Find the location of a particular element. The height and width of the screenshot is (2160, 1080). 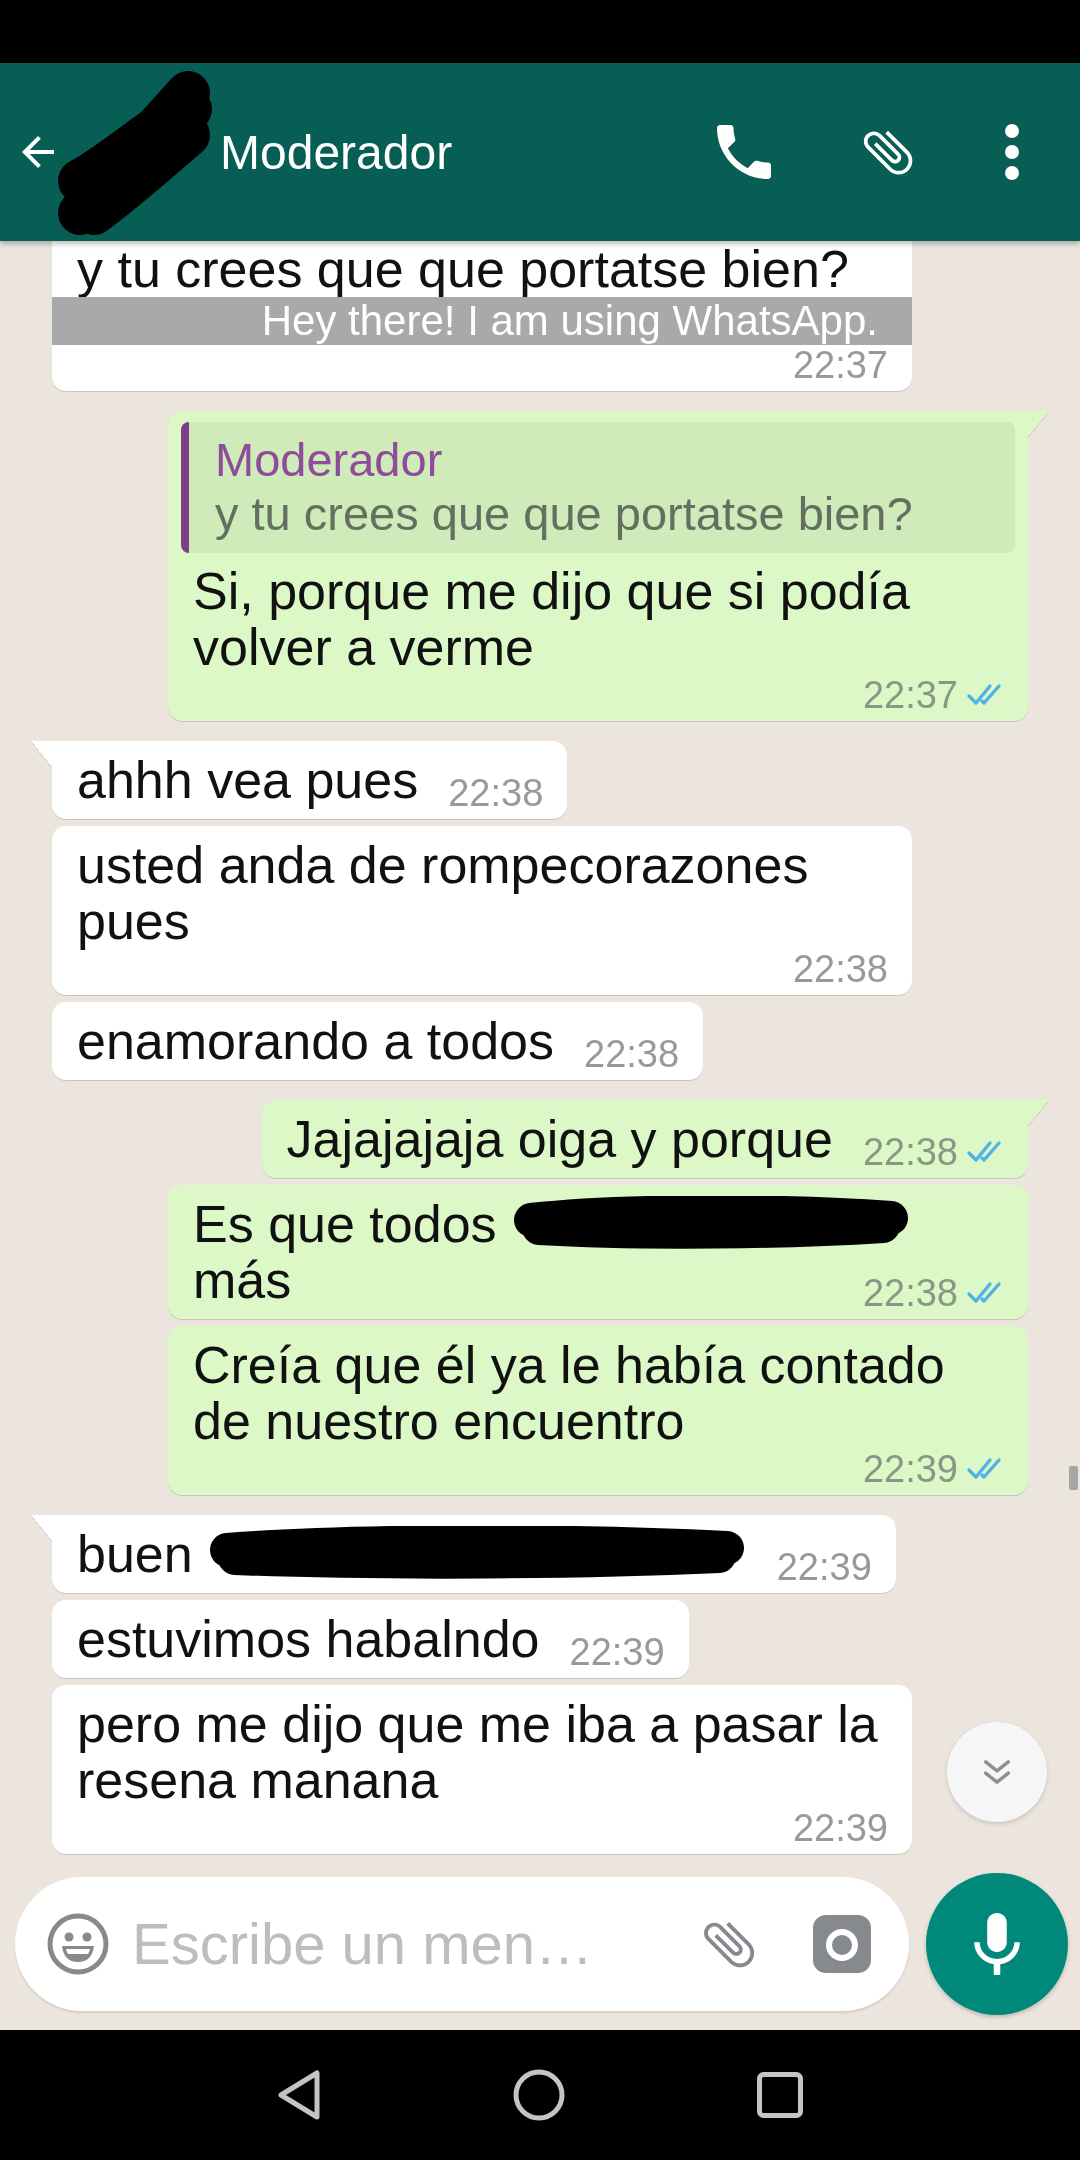

message-text: enamorando a todos is located at coordinates (315, 1041).